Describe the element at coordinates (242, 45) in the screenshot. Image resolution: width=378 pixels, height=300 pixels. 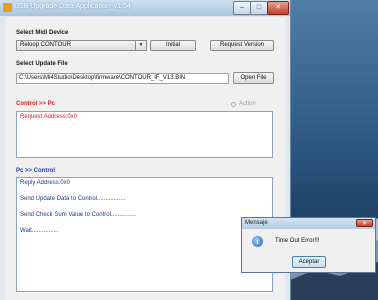
I see `request-version-button: Request Version` at that location.